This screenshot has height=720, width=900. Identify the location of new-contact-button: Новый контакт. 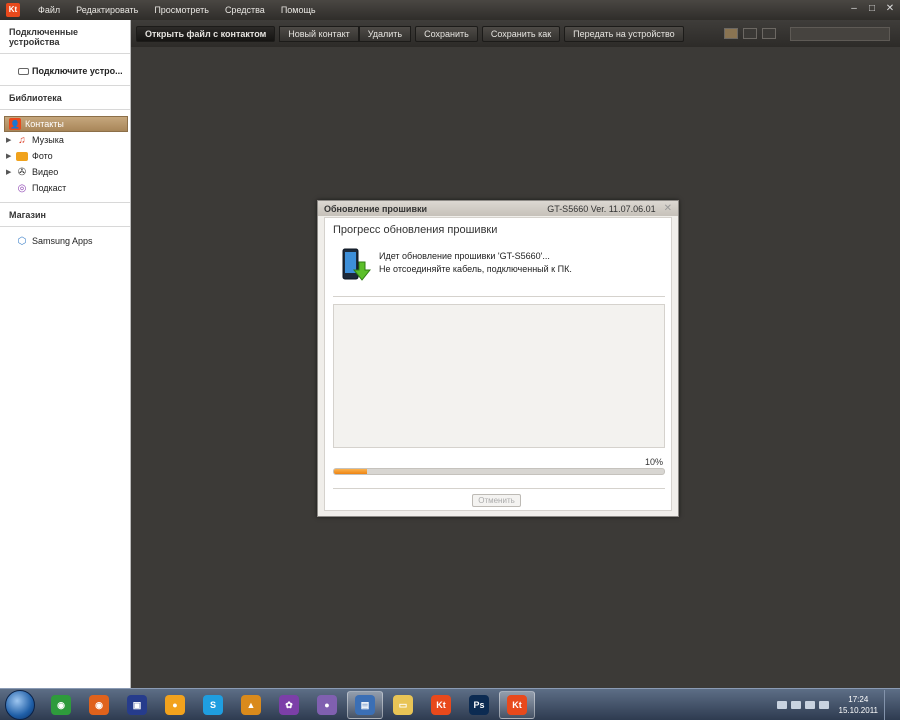
(319, 33).